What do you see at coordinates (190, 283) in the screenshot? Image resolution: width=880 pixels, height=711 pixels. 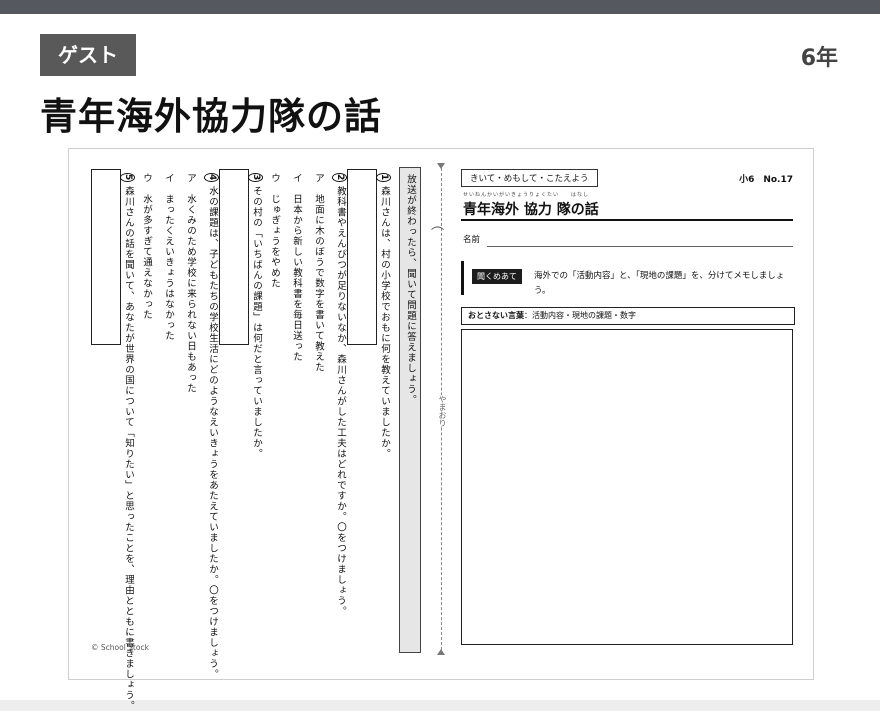 I see `option-q4-a: ア 水くみのため学校に来られない日もあった` at bounding box center [190, 283].